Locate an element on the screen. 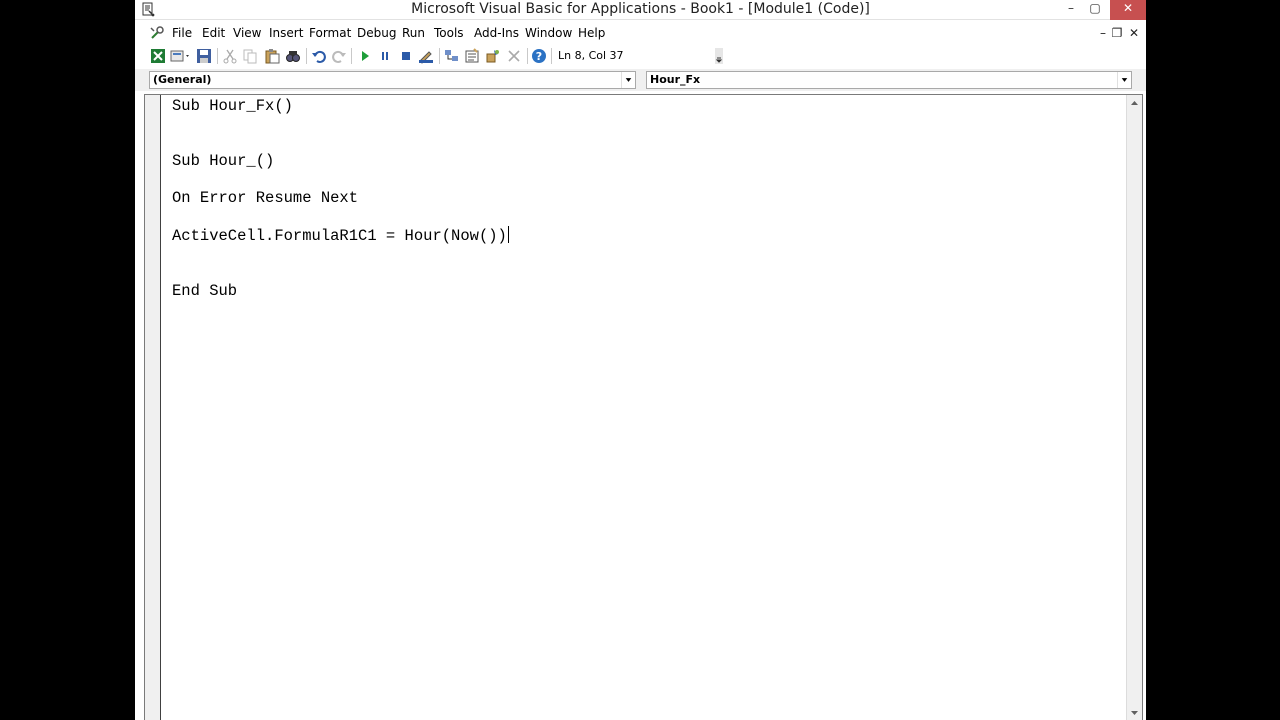  menu-debug: Debug is located at coordinates (376, 33).